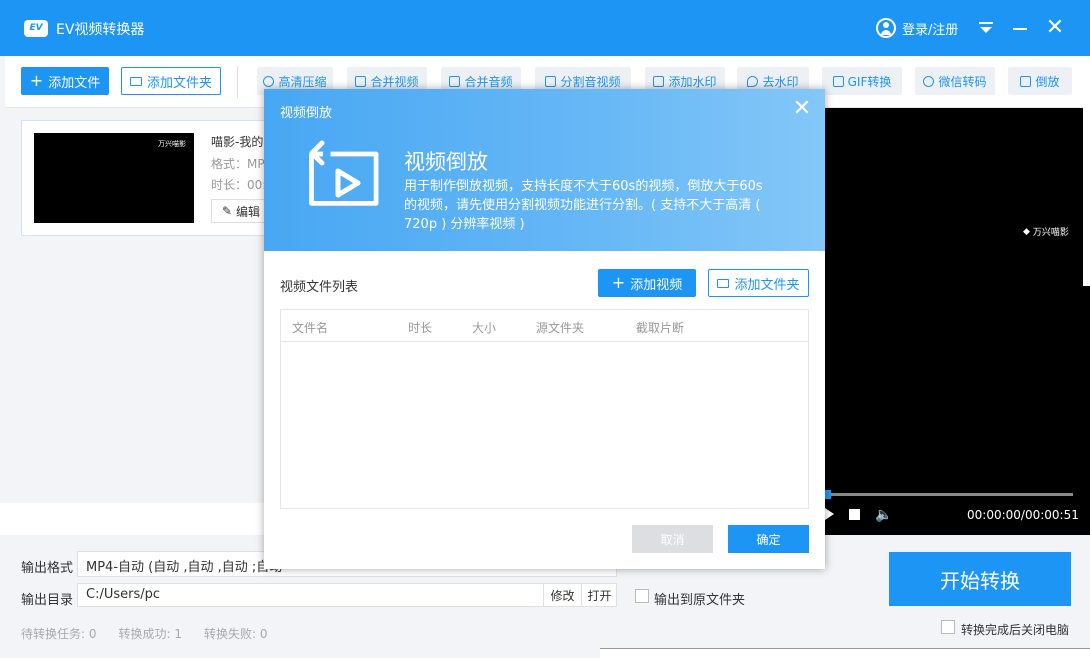  I want to click on stamp-icon, so click(659, 81).